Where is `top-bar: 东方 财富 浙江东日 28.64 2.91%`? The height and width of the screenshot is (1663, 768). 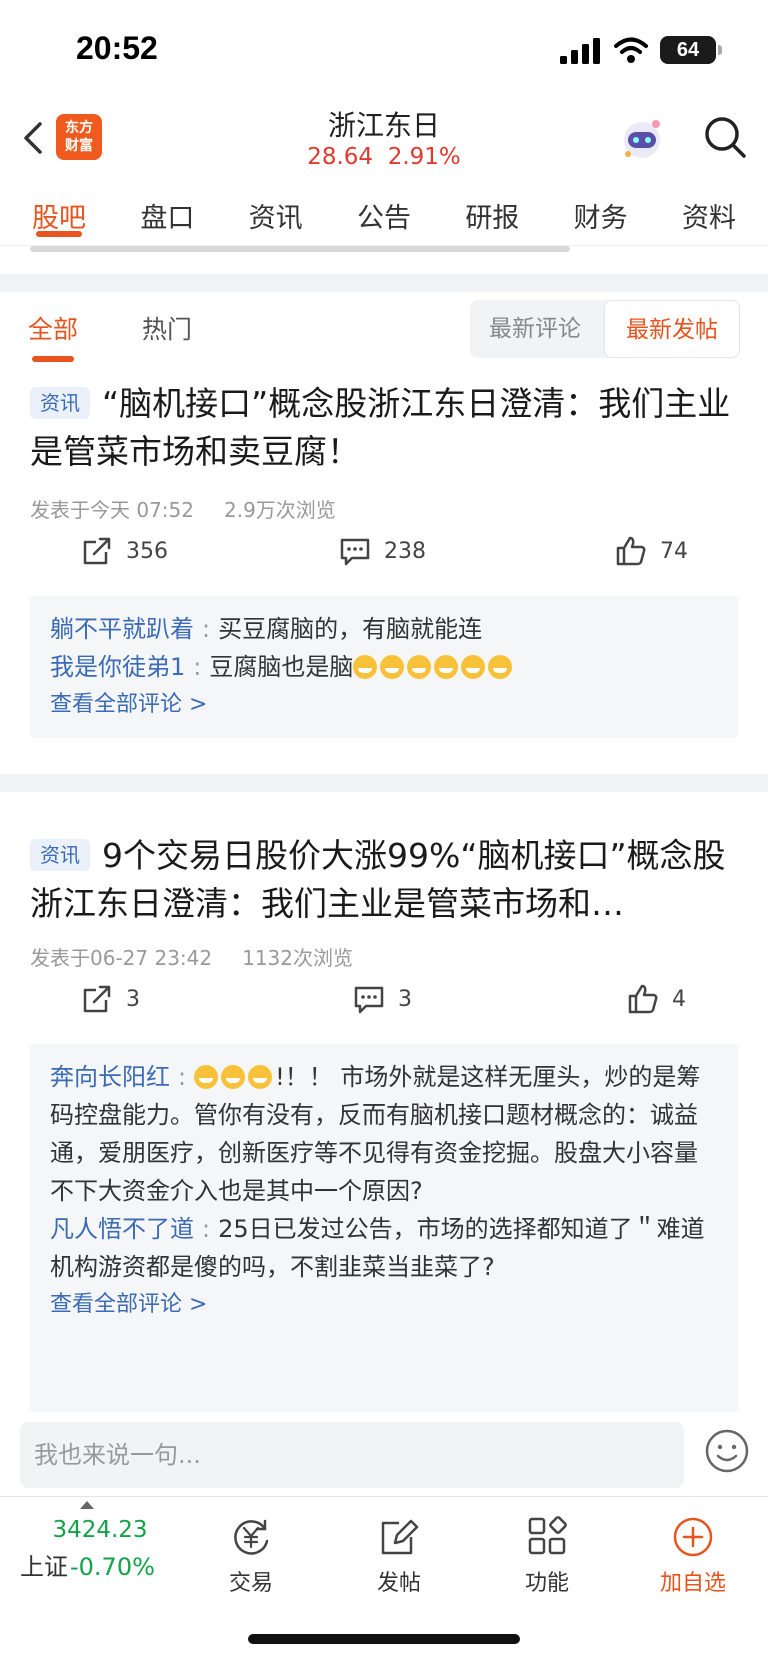
top-bar: 东方 财富 浙江东日 28.64 2.91% is located at coordinates (384, 140).